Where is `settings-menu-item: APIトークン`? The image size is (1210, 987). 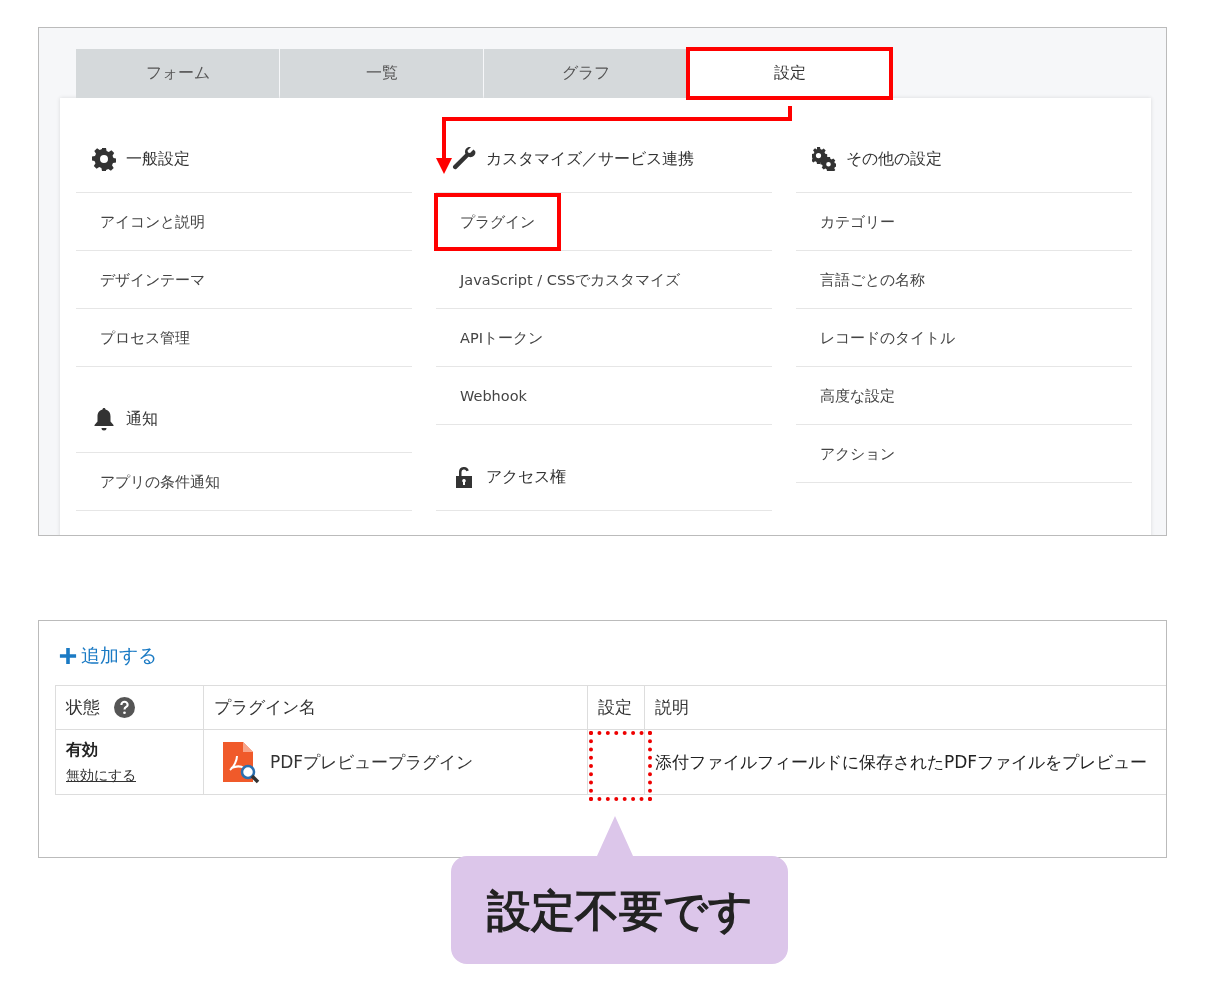
settings-menu-item: APIトークン is located at coordinates (501, 337).